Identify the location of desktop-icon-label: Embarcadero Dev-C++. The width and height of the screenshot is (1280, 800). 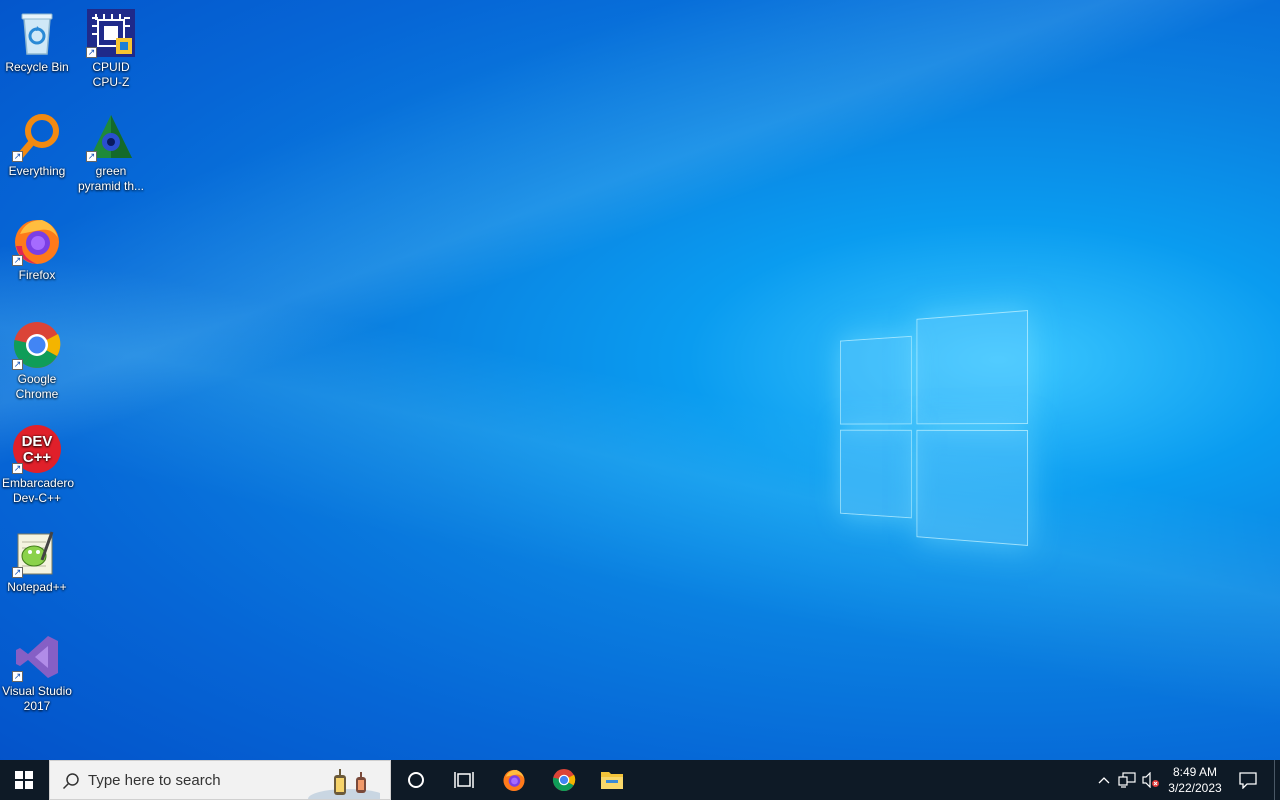
(37, 491).